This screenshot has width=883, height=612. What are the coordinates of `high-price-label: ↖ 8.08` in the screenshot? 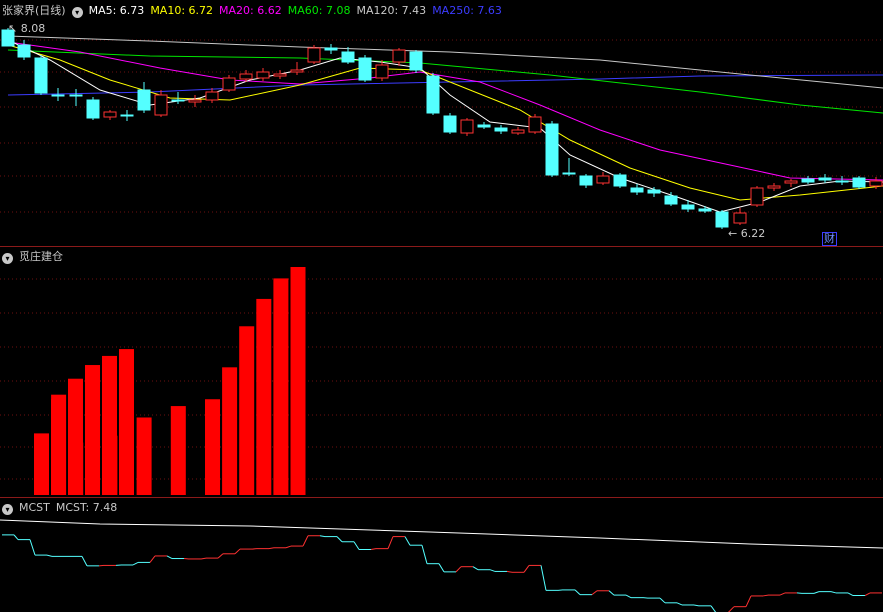 It's located at (27, 28).